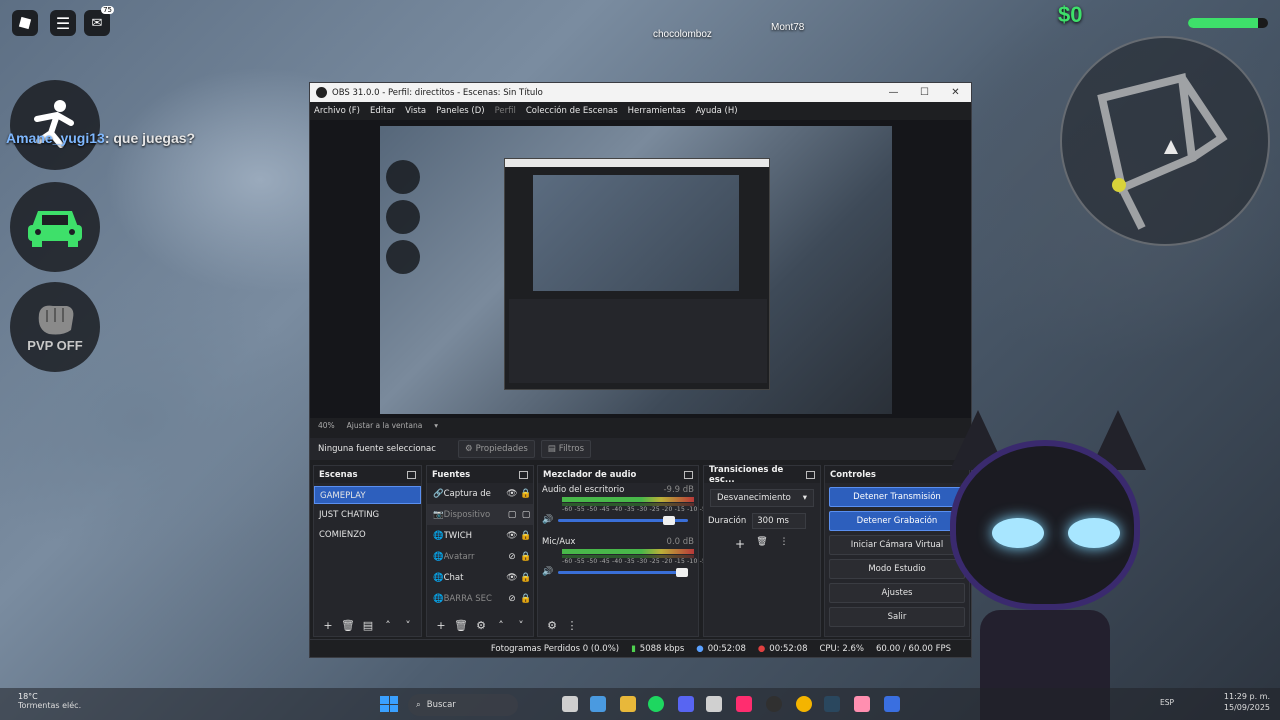 The height and width of the screenshot is (720, 1280). Describe the element at coordinates (924, 92) in the screenshot. I see `maximize-icon: ☐` at that location.